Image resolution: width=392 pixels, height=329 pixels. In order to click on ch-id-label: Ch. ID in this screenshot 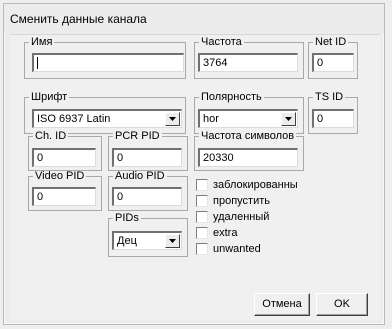, I will do `click(51, 136)`.